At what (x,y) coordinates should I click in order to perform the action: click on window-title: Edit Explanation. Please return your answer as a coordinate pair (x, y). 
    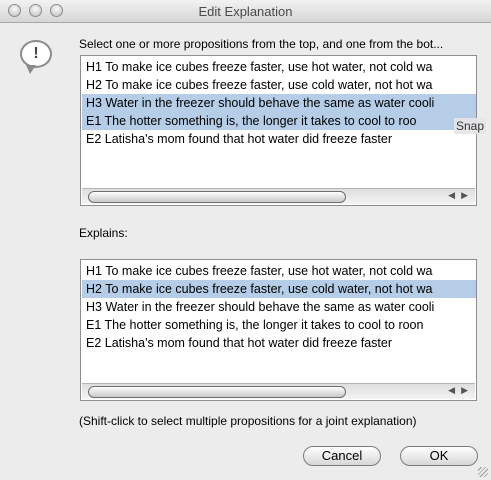
    Looking at the image, I should click on (245, 11).